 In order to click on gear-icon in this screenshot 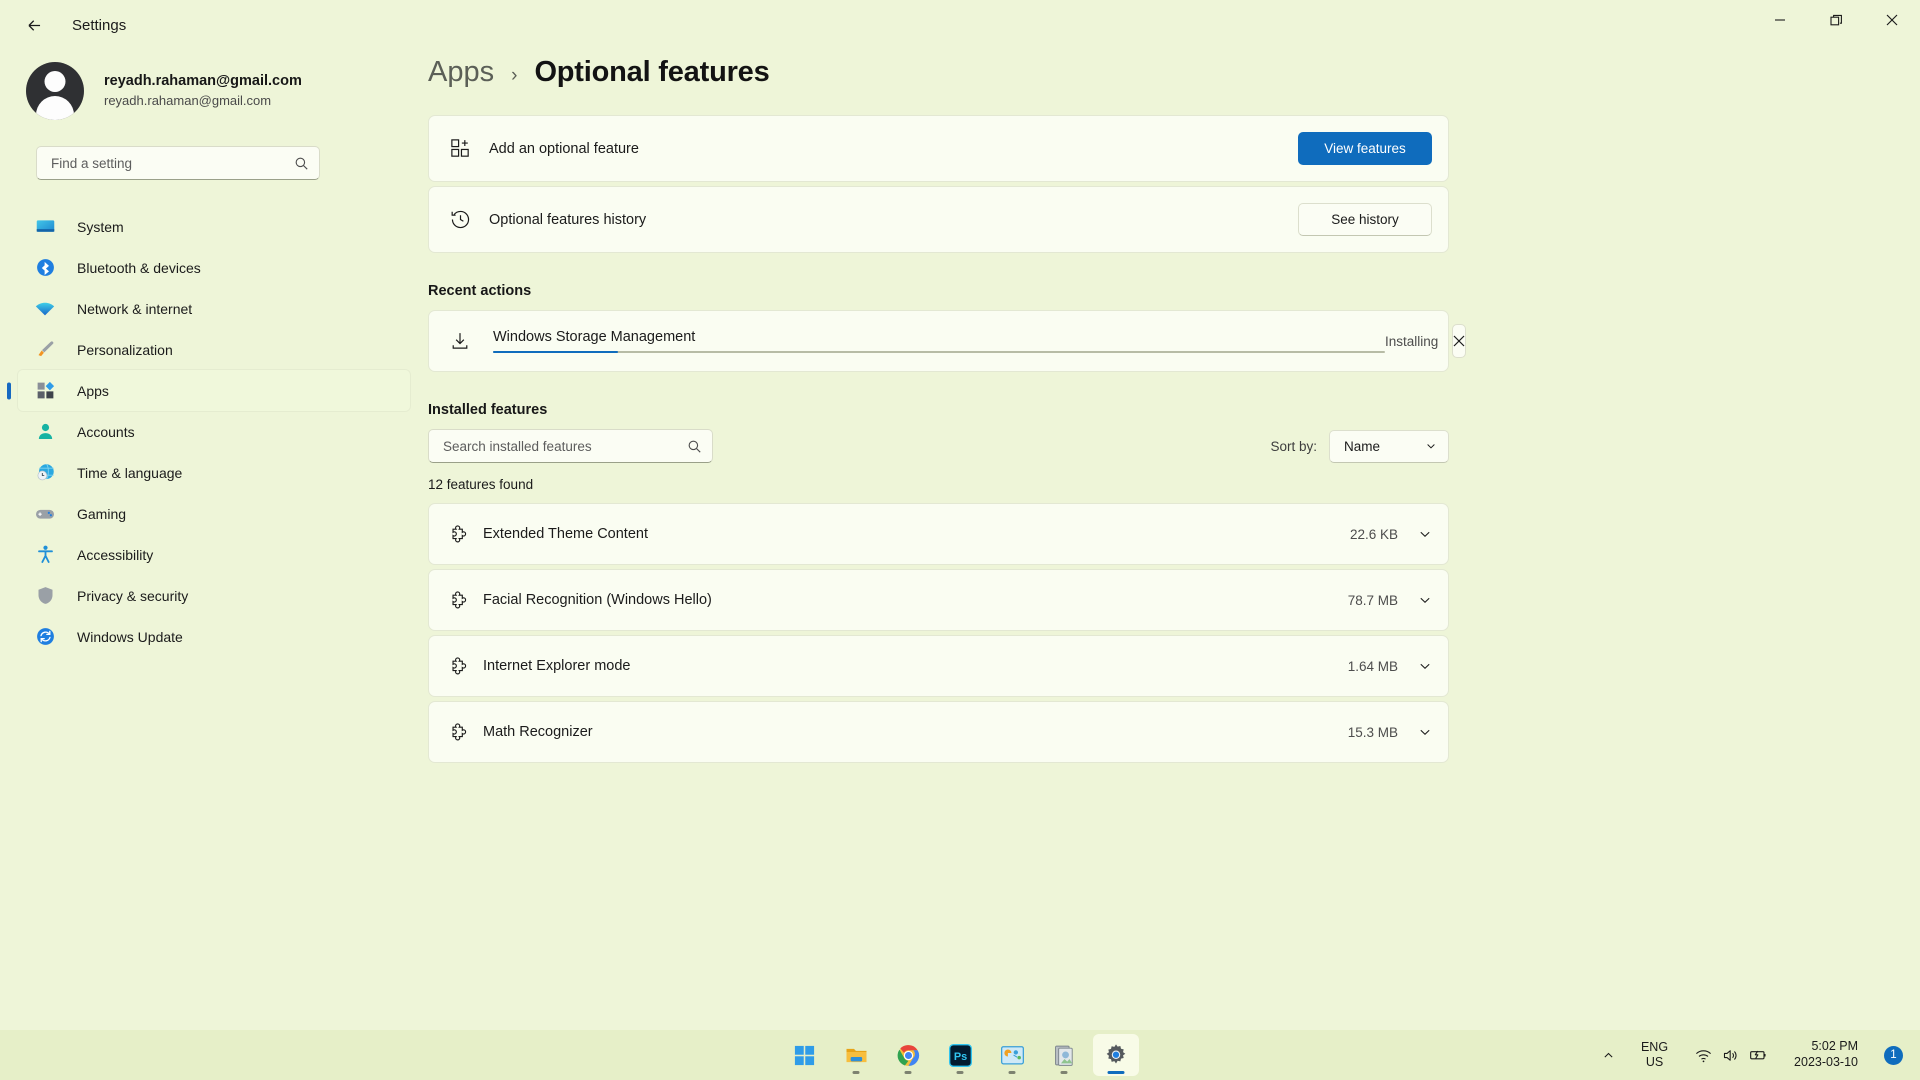, I will do `click(1116, 1054)`.